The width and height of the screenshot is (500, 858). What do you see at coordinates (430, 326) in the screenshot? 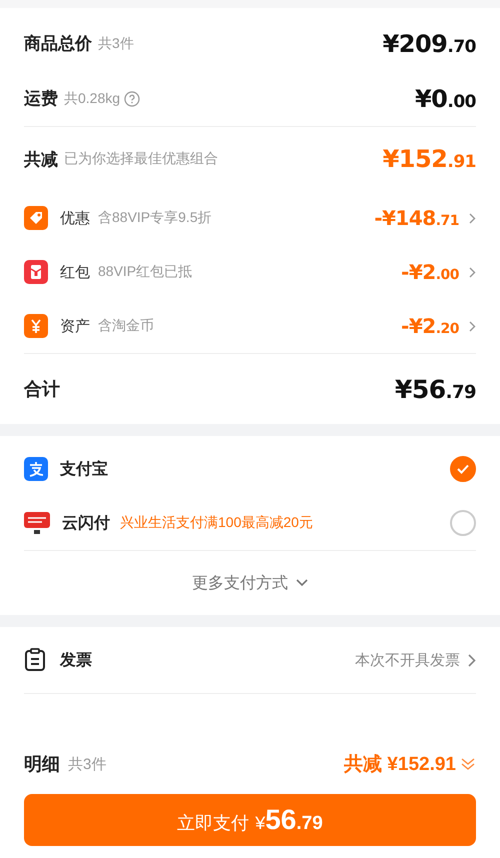
I see `discount-amount: -¥2.20` at bounding box center [430, 326].